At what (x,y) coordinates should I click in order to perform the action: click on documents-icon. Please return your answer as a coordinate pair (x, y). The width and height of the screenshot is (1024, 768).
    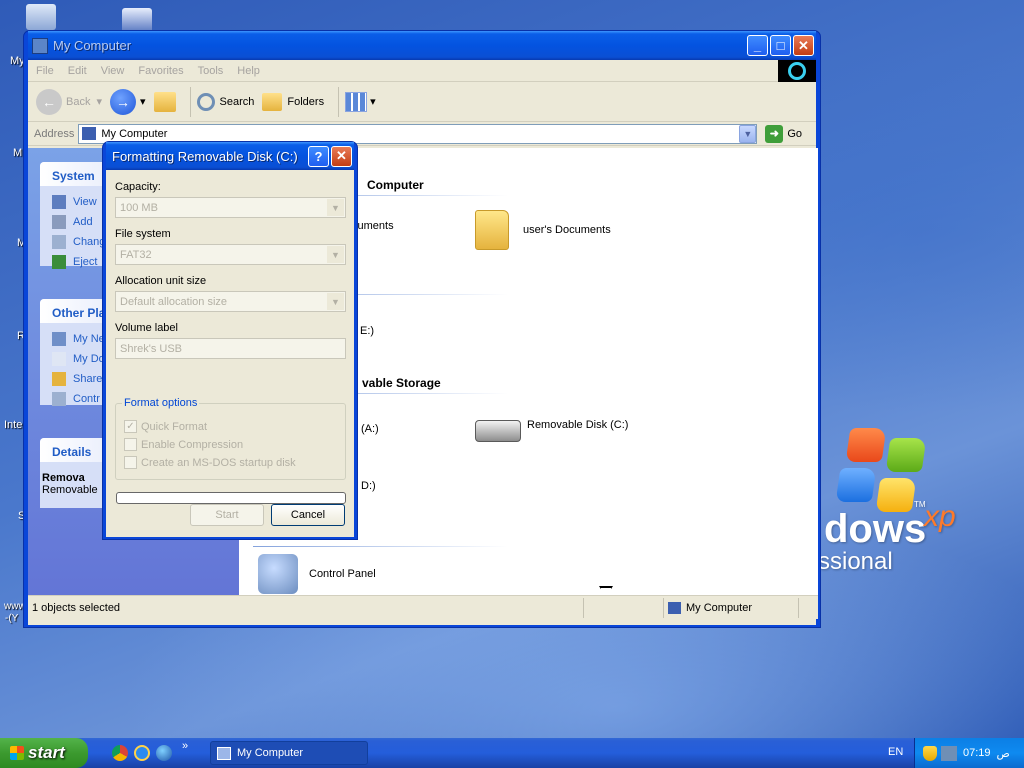
    Looking at the image, I should click on (59, 359).